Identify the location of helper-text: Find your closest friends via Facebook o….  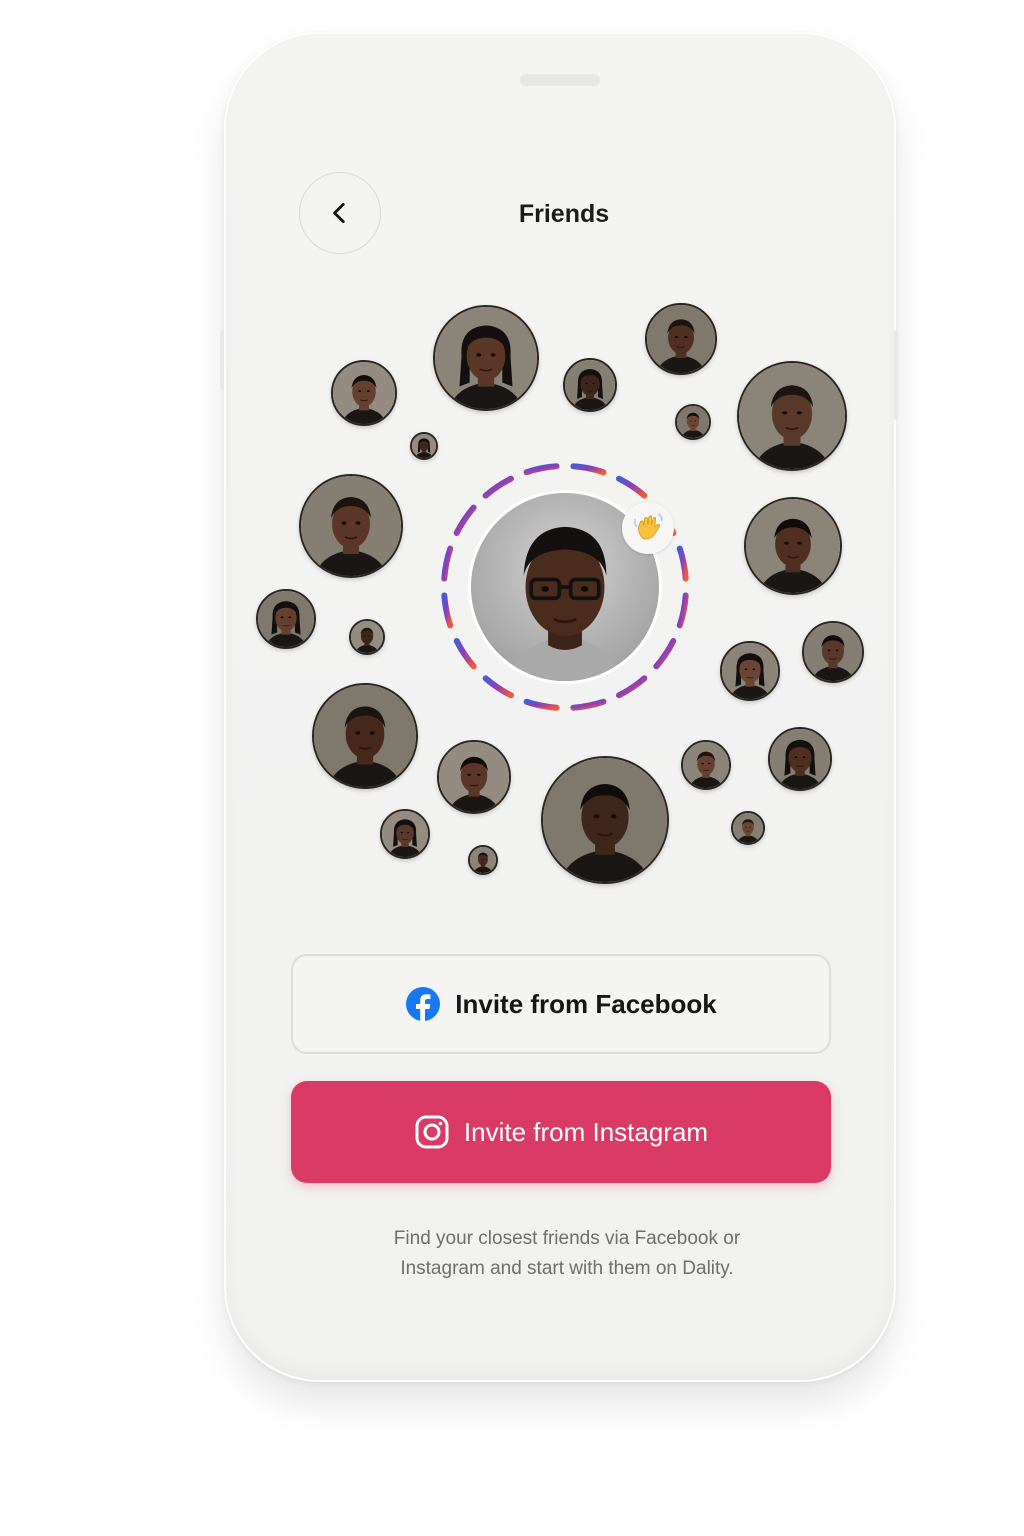
(567, 1254).